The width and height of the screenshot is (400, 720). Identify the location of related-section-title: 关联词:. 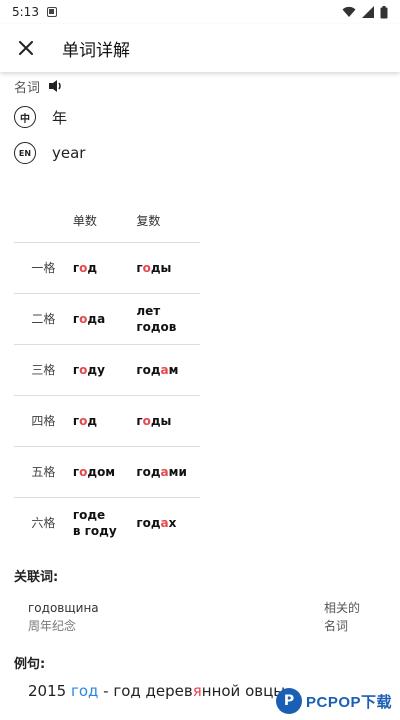
(36, 577).